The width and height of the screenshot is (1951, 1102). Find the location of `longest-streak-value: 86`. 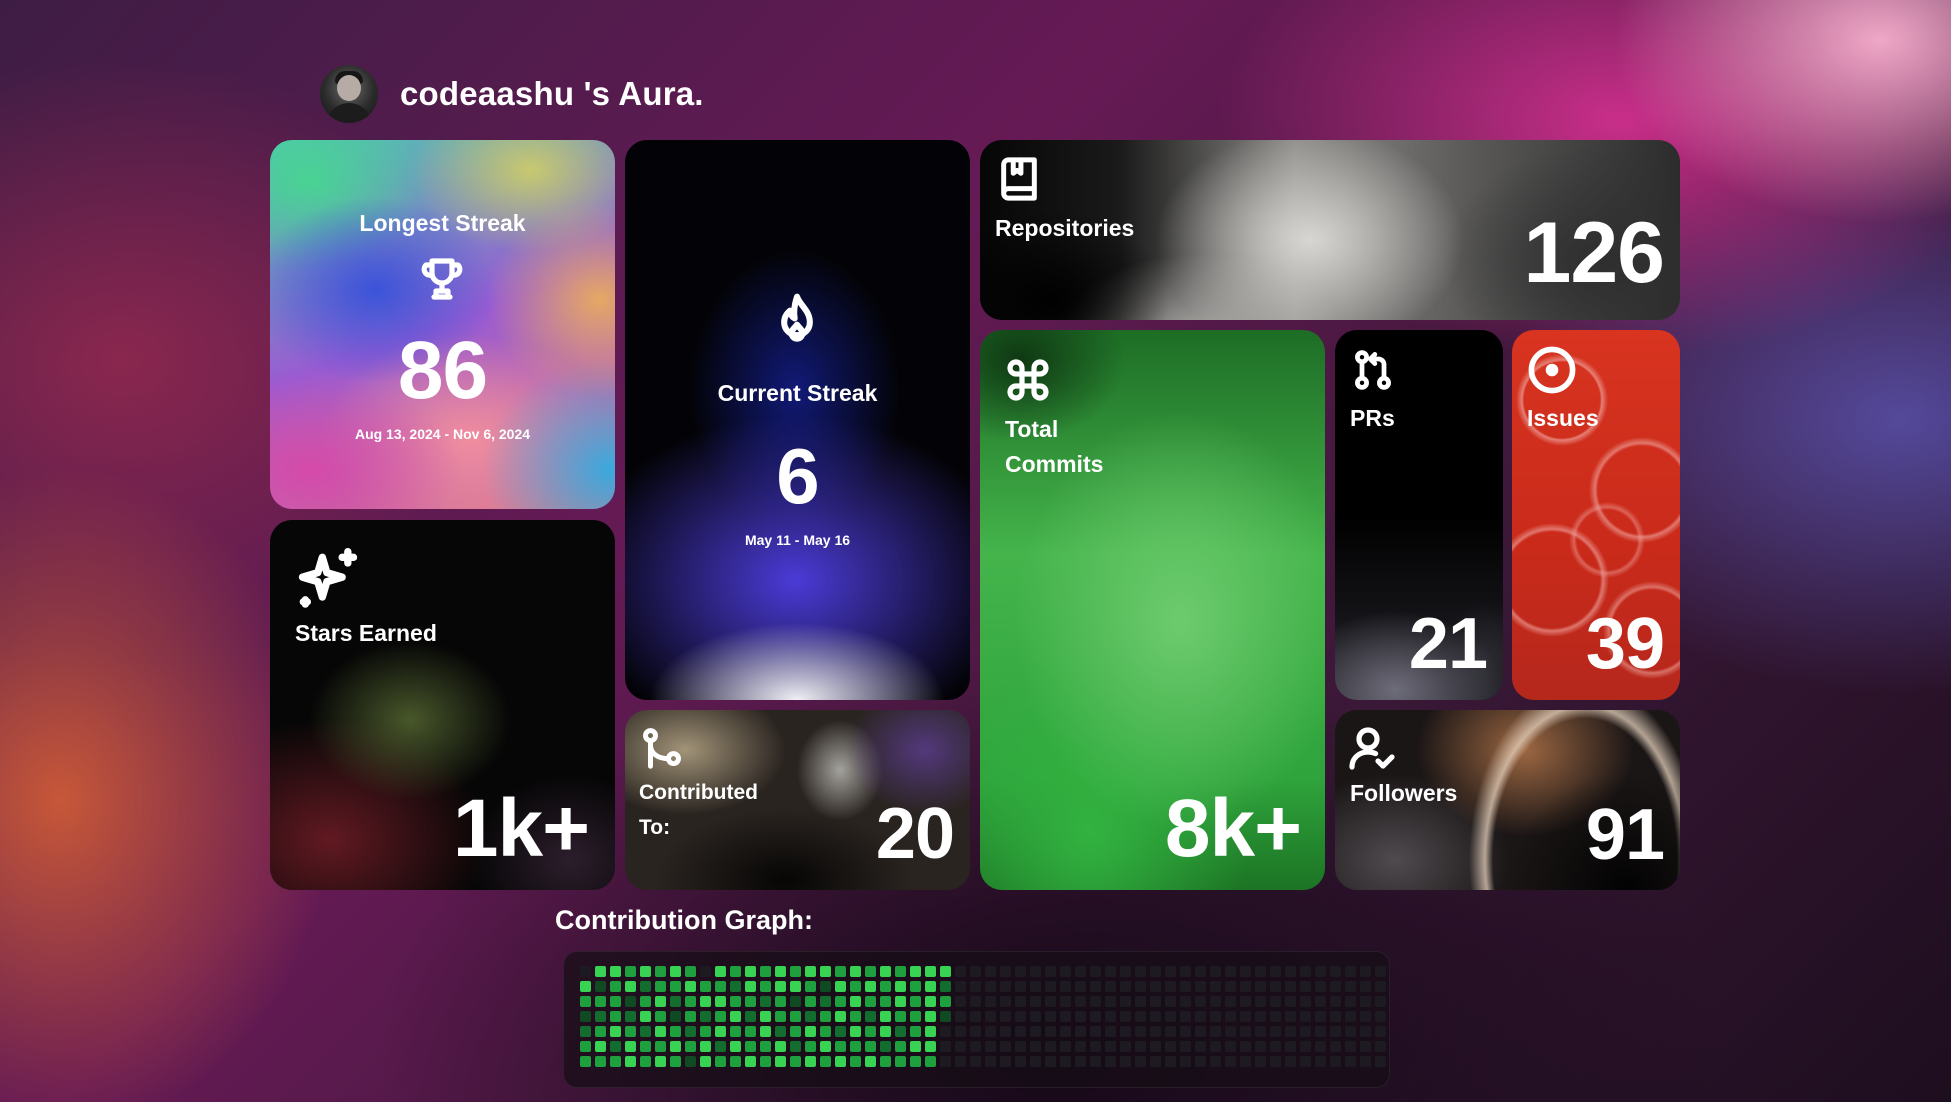

longest-streak-value: 86 is located at coordinates (442, 370).